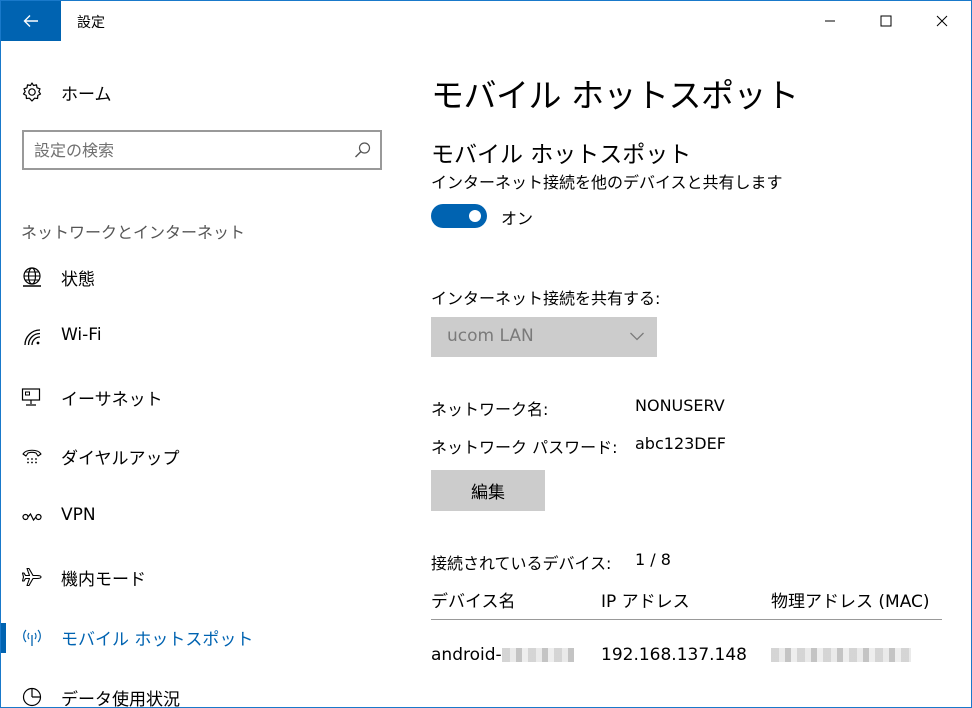 Image resolution: width=972 pixels, height=708 pixels. Describe the element at coordinates (680, 443) in the screenshot. I see `network-password-value: abc123DEF` at that location.